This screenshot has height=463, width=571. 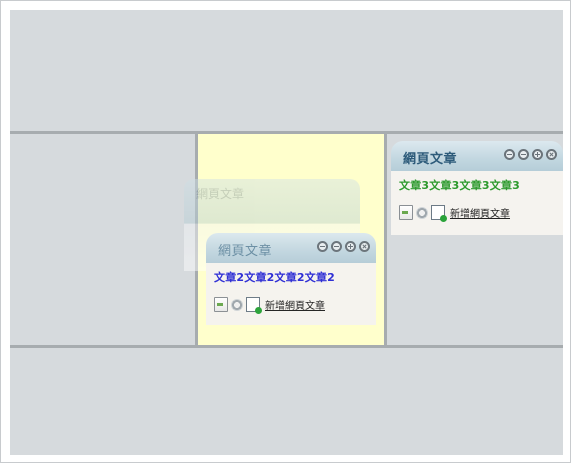 I want to click on horizontal-divider-bottom, so click(x=286, y=346).